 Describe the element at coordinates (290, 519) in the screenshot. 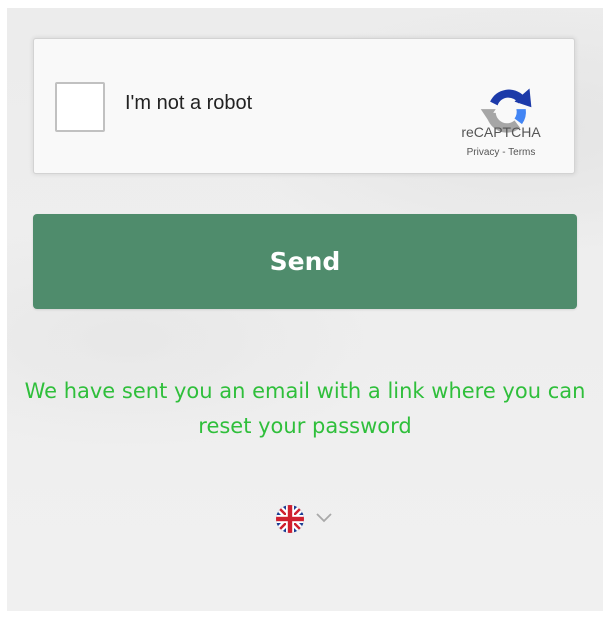

I see `uk-flag-icon` at that location.